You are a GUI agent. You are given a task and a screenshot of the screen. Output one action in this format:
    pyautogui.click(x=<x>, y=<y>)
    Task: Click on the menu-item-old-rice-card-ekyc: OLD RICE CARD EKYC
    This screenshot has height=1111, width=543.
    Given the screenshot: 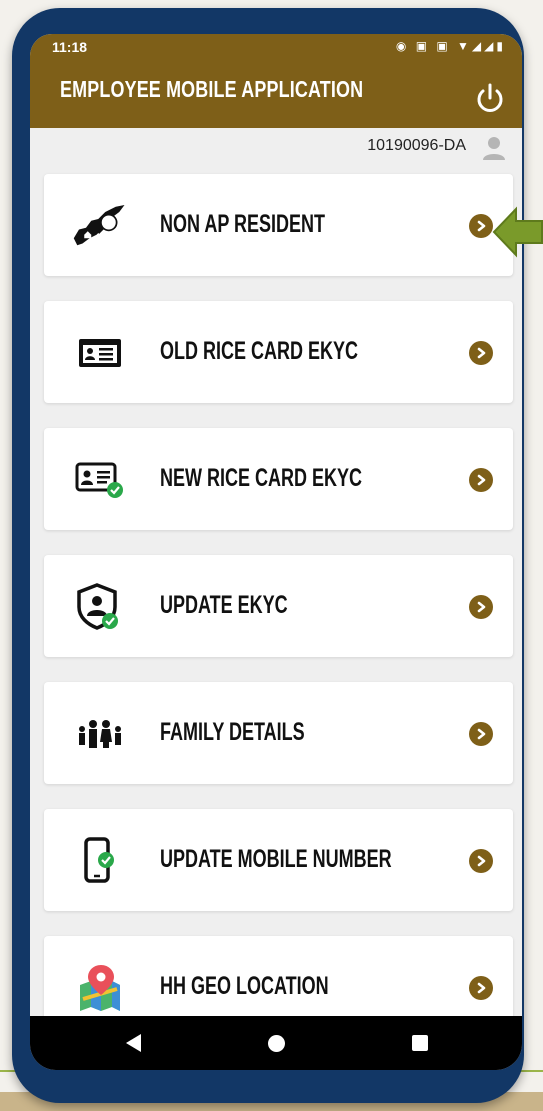 What is the action you would take?
    pyautogui.click(x=278, y=352)
    